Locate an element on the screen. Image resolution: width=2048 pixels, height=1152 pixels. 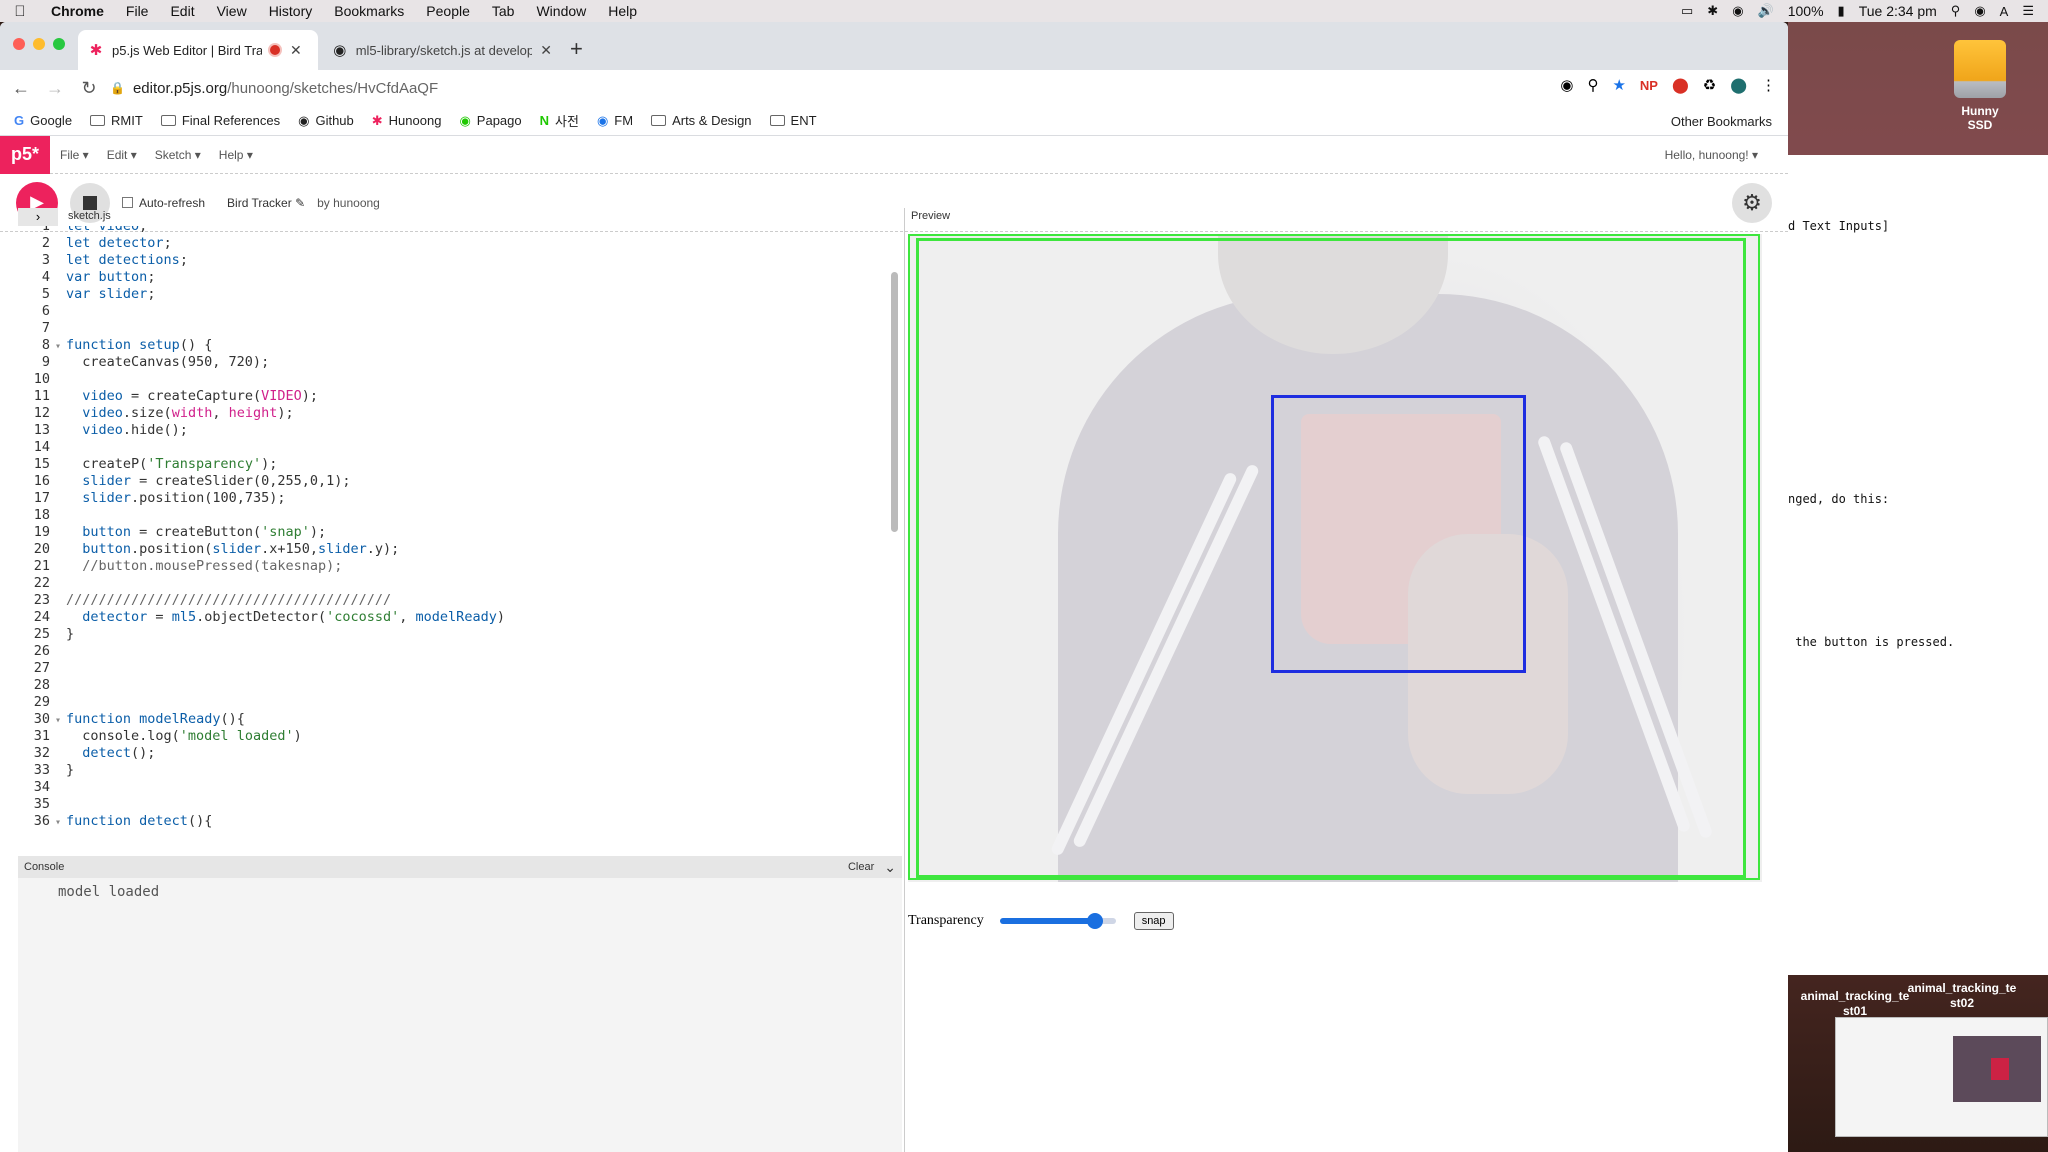
code-line: 25} is located at coordinates (458, 634).